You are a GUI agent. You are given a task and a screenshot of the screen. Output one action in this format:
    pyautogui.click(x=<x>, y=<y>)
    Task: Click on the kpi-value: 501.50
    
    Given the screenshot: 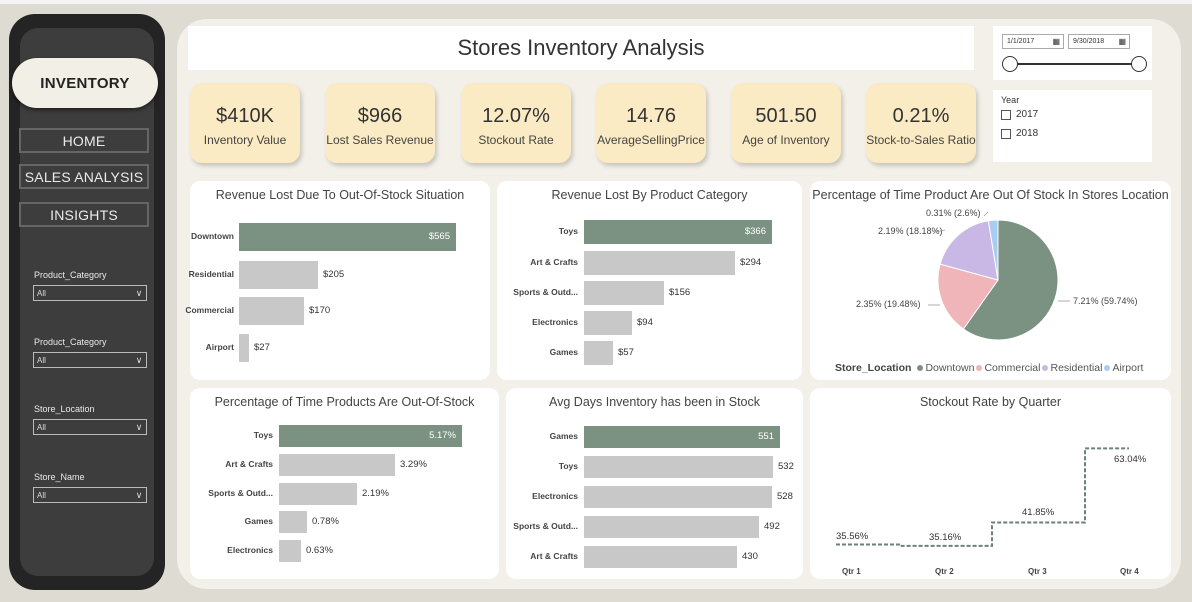 What is the action you would take?
    pyautogui.click(x=786, y=116)
    